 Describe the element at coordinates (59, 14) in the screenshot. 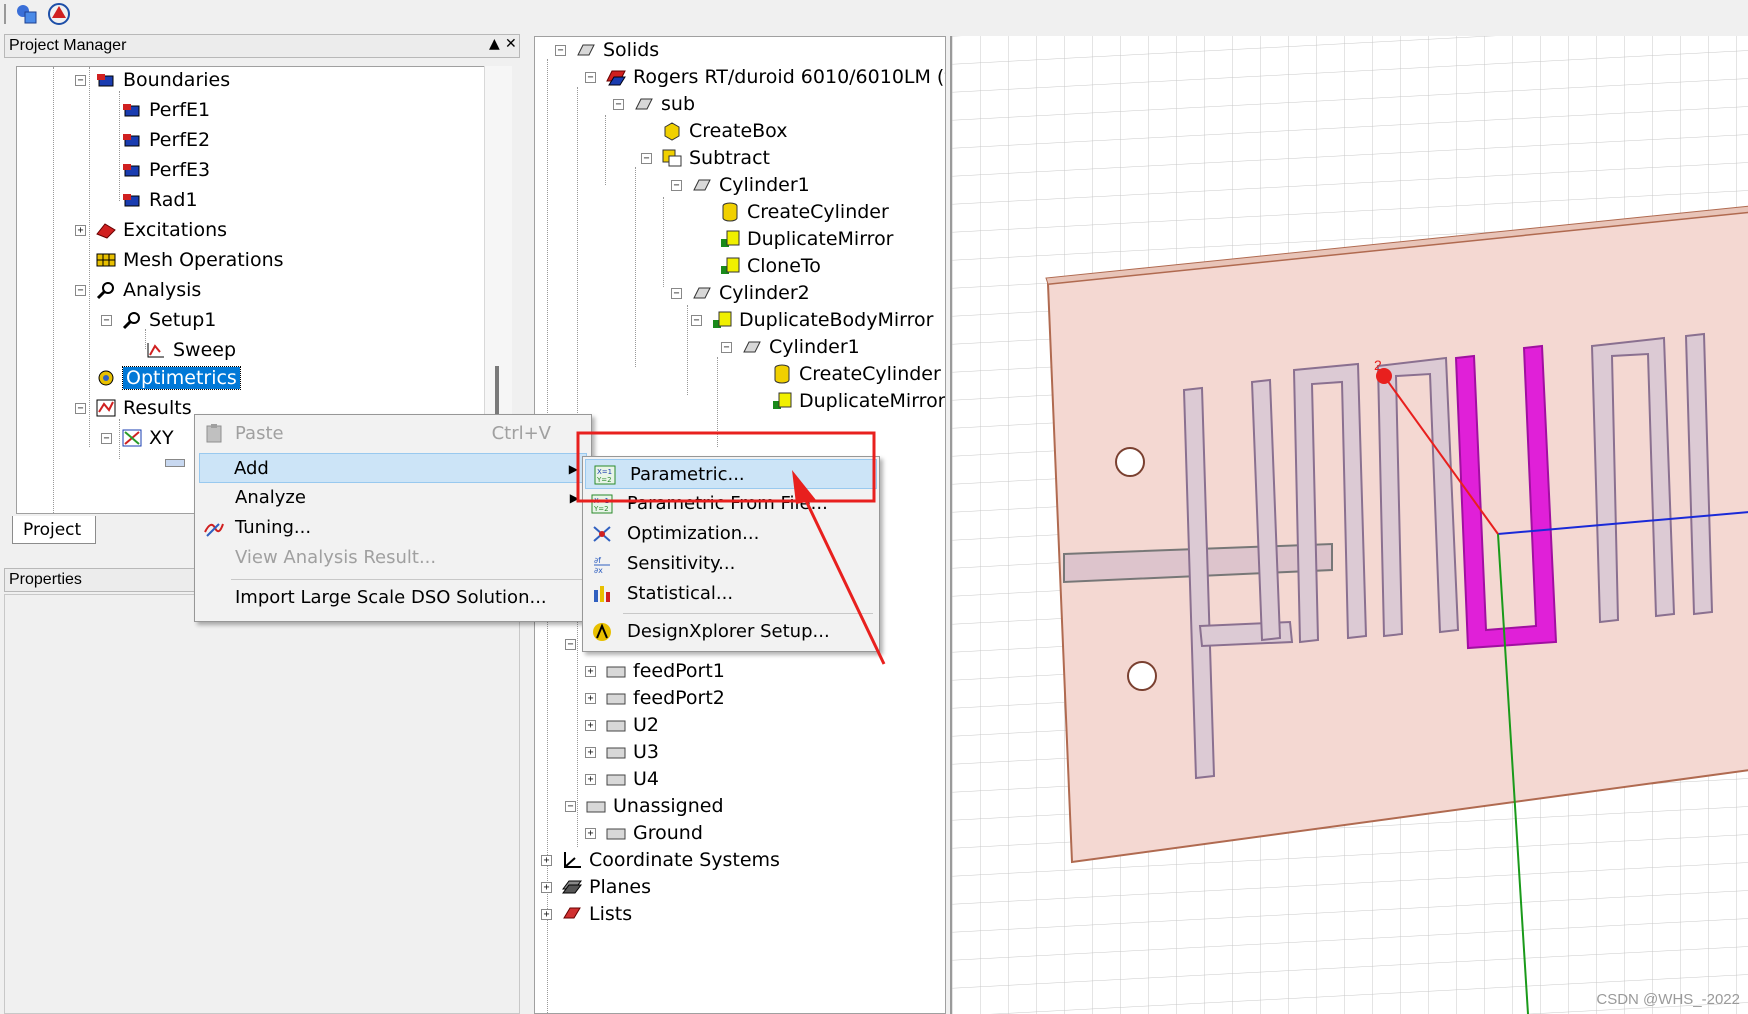

I see `hfss-logo-icon` at that location.